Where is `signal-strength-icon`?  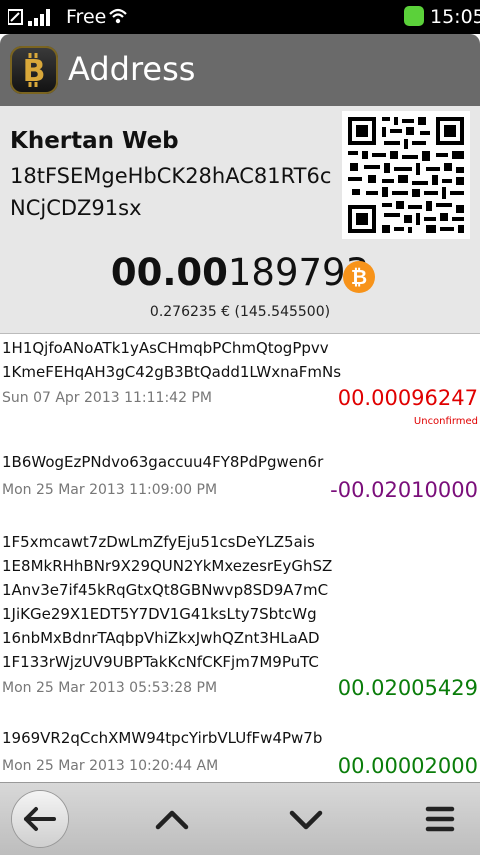 signal-strength-icon is located at coordinates (29, 17).